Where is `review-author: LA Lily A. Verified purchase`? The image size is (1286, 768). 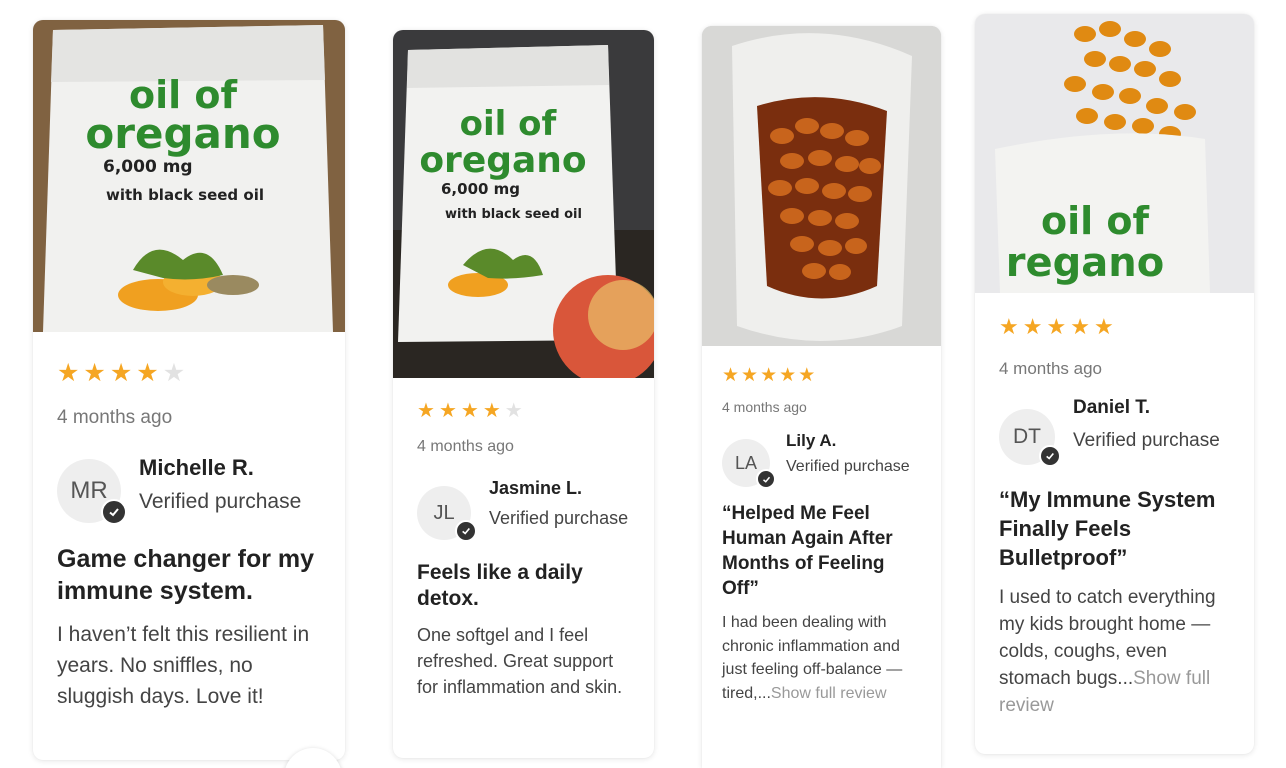 review-author: LA Lily A. Verified purchase is located at coordinates (821, 460).